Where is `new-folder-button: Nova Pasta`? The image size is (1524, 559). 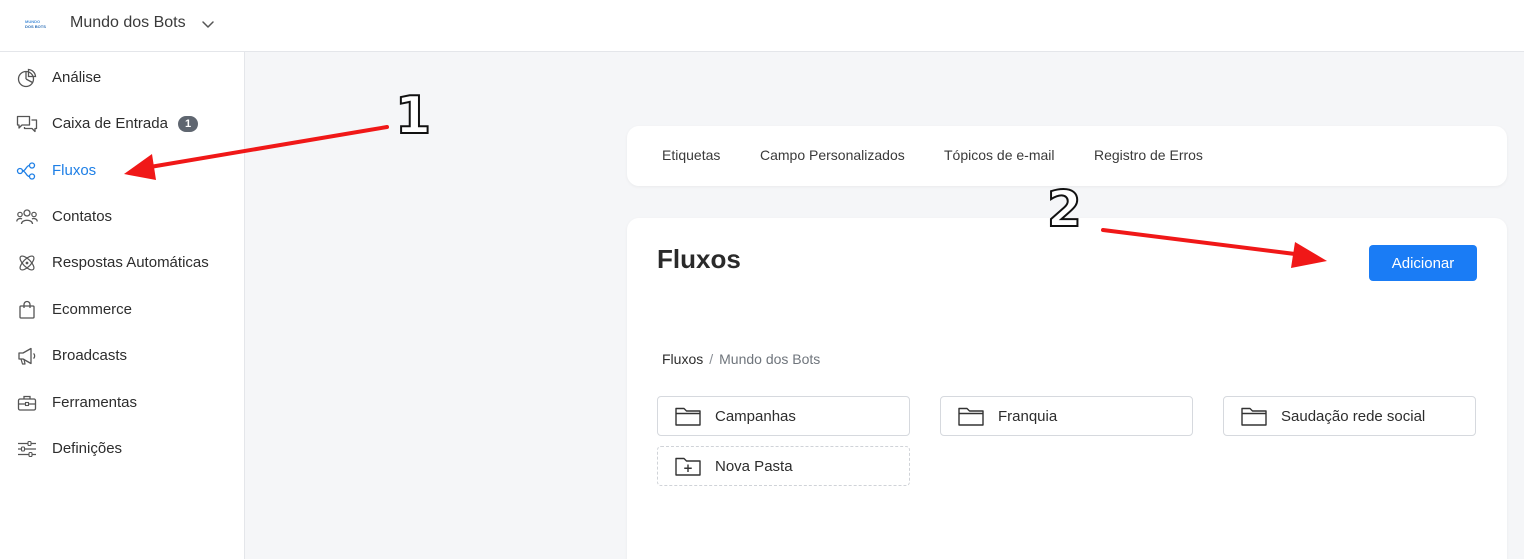 new-folder-button: Nova Pasta is located at coordinates (783, 466).